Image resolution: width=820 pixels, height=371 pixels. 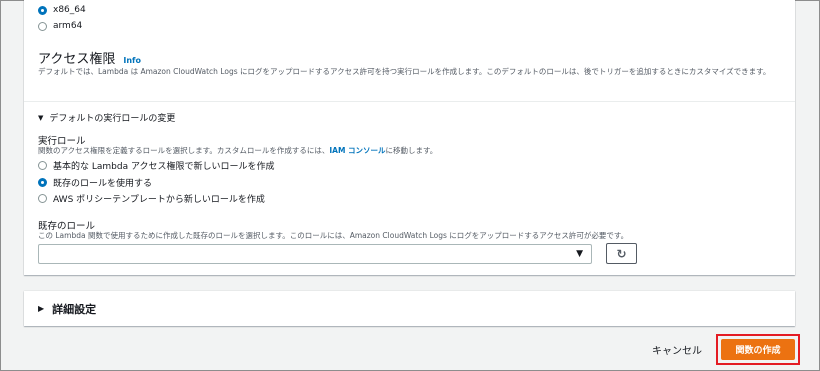 I want to click on arch-option-x86: x86_64, so click(x=62, y=10).